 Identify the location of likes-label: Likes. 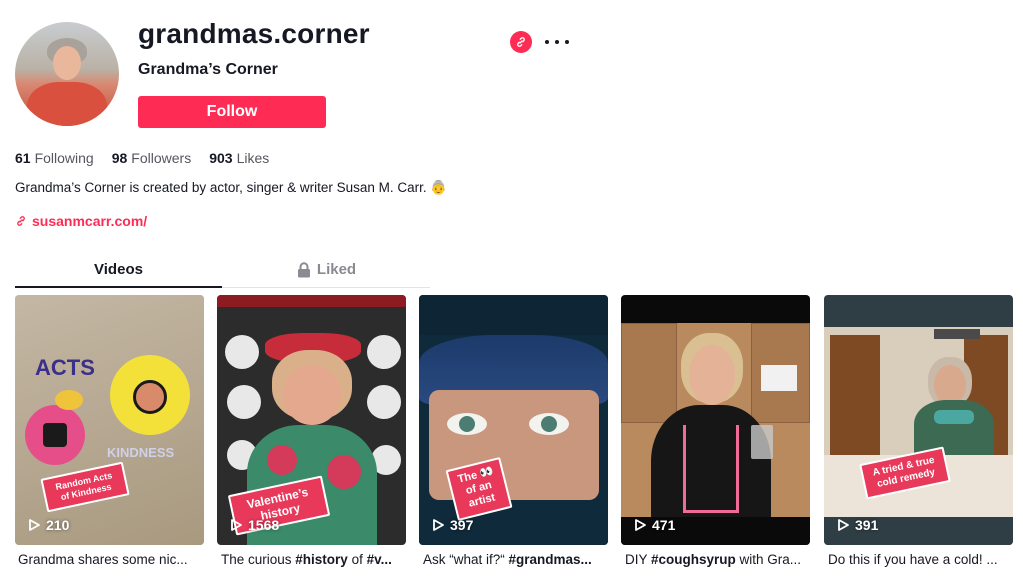
(253, 158).